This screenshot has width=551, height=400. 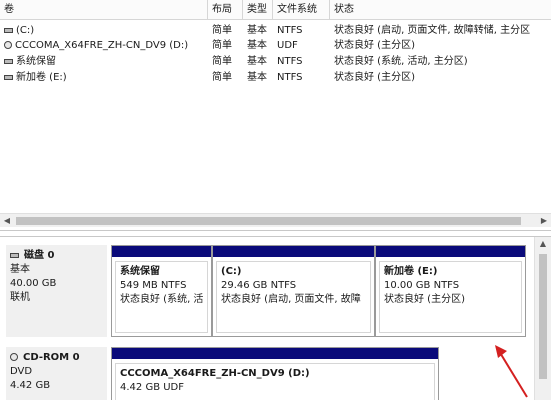 I want to click on partition-size: 10.00 GB NTFS, so click(x=422, y=285).